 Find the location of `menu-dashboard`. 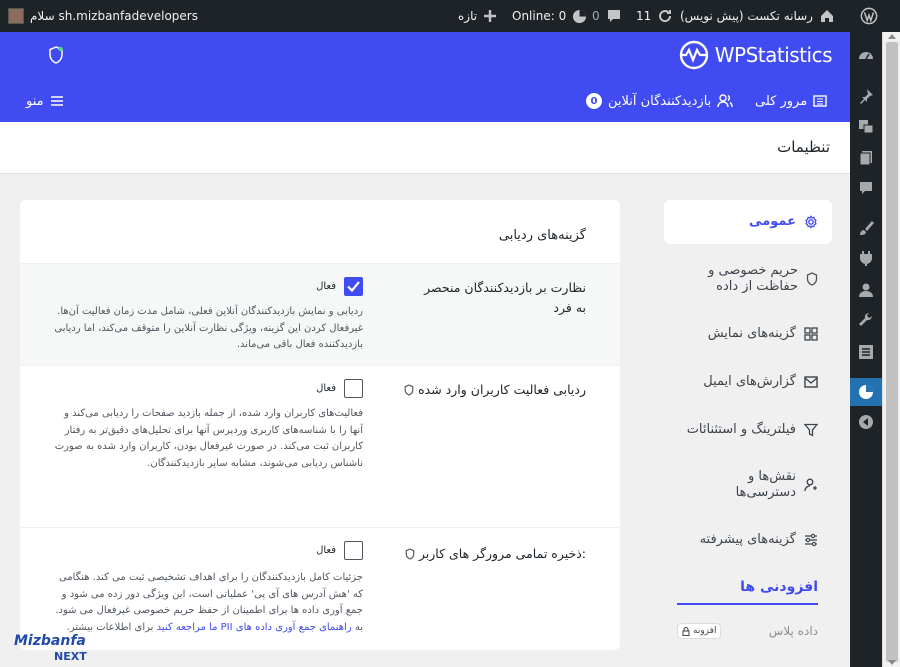

menu-dashboard is located at coordinates (866, 56).